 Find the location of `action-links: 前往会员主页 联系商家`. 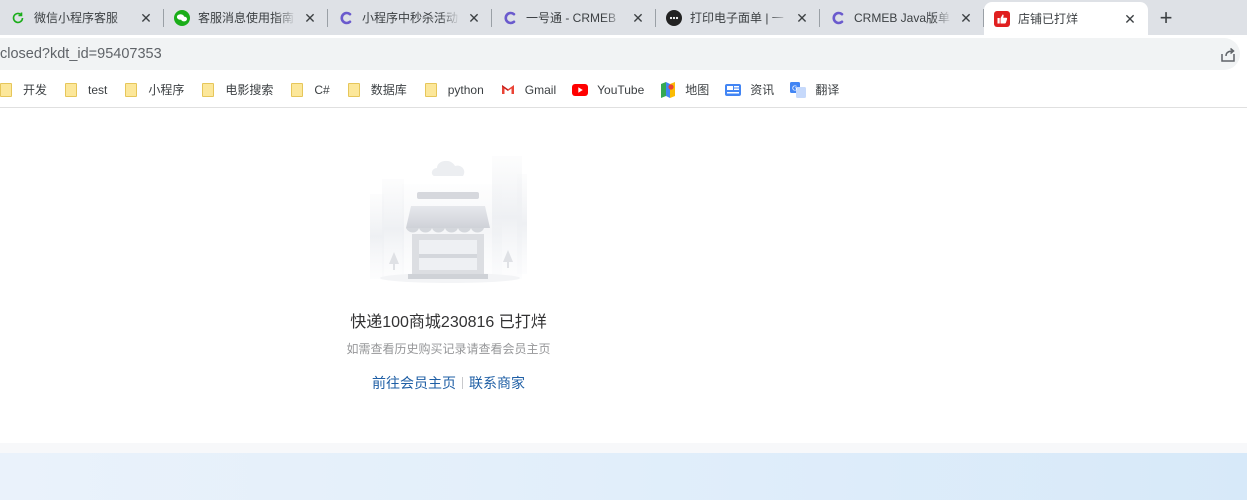

action-links: 前往会员主页 联系商家 is located at coordinates (448, 383).